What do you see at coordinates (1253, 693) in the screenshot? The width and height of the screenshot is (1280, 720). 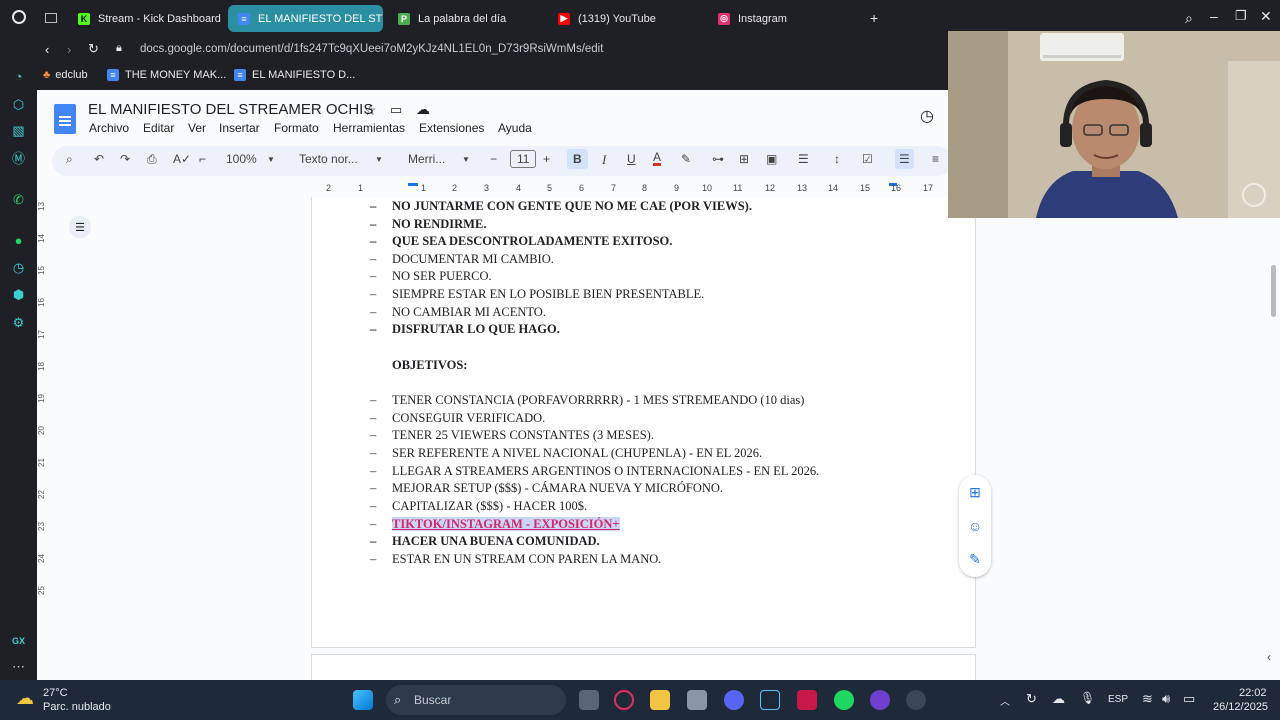 I see `clock-time: 22:02` at bounding box center [1253, 693].